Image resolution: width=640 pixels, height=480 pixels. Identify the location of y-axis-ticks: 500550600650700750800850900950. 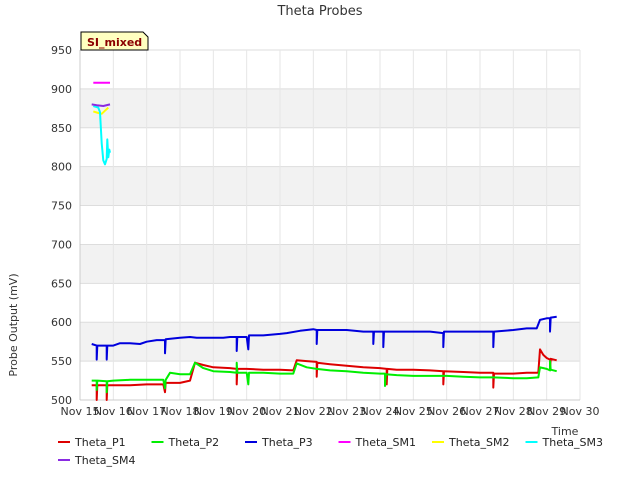
(61, 225).